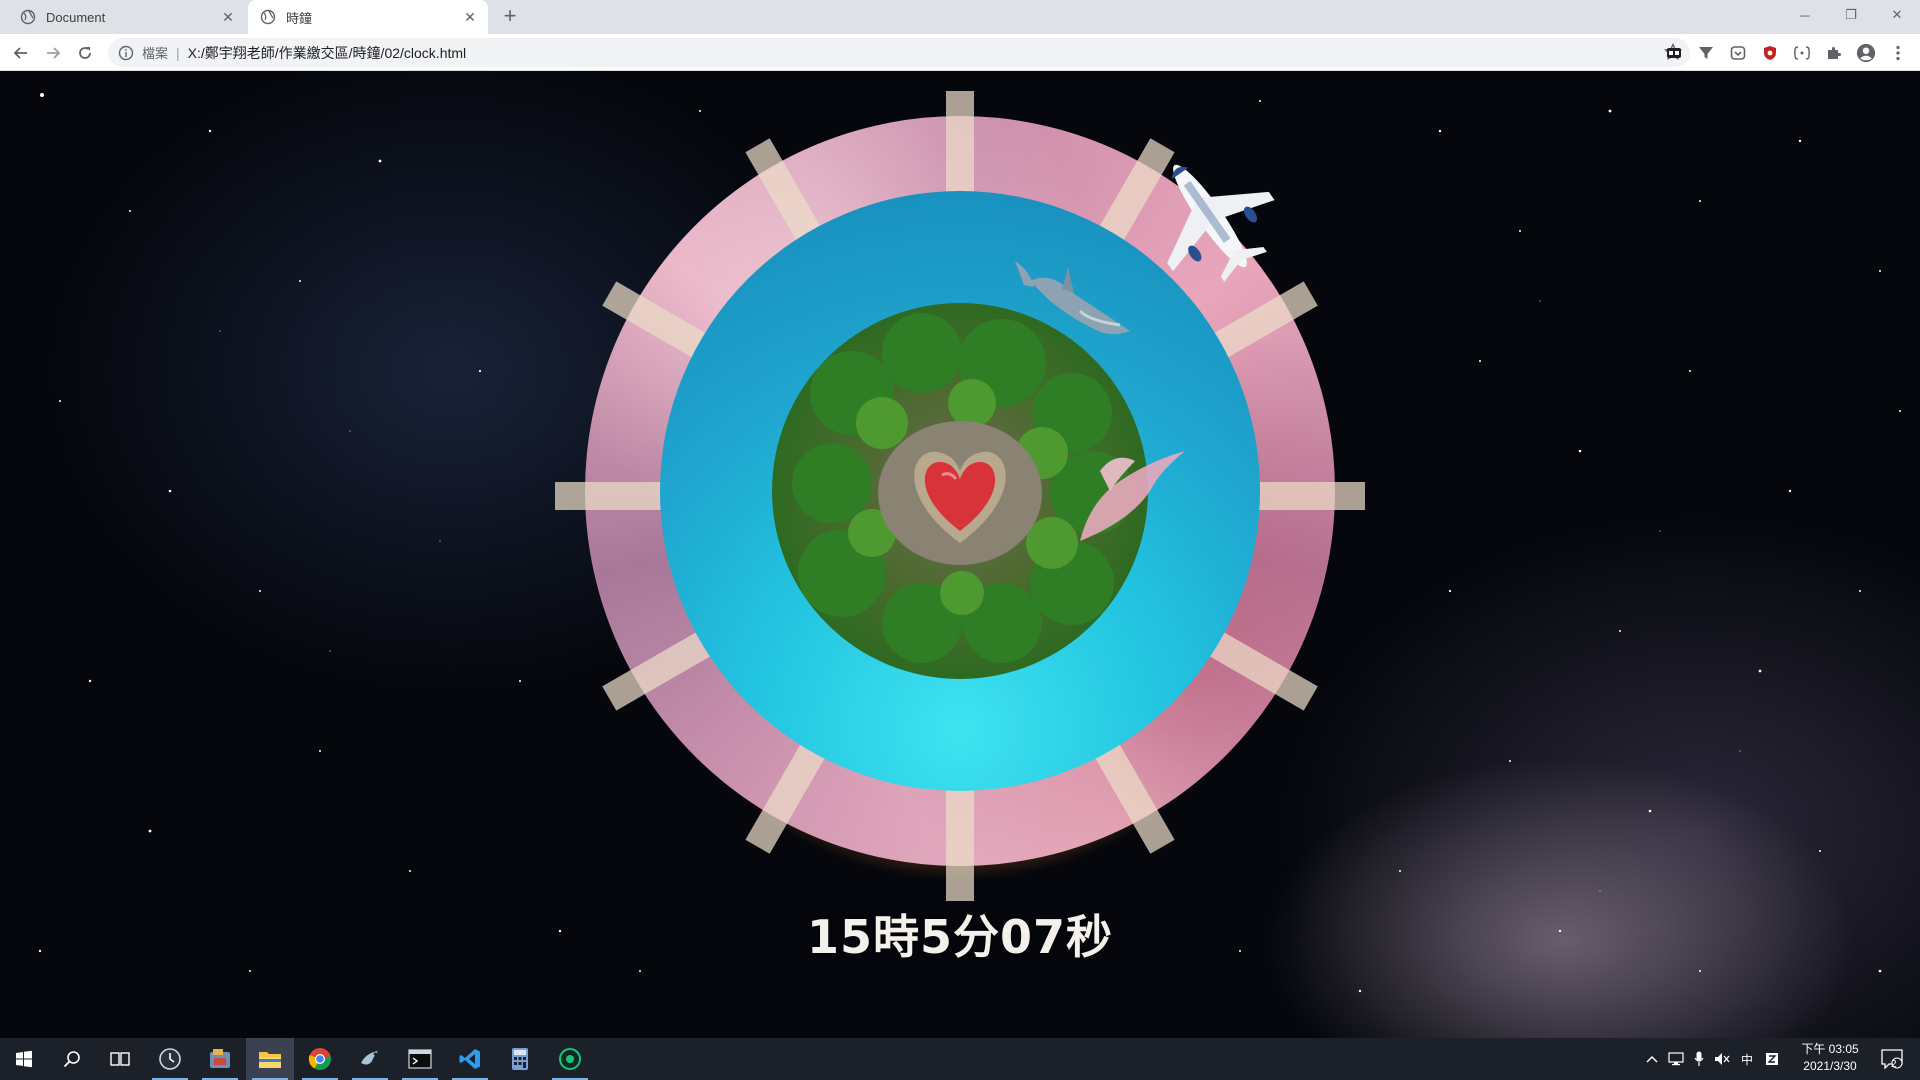 The height and width of the screenshot is (1080, 1920). I want to click on browser-toolbar: 檔案 | X:/鄭宇翔老師/作業繳交區/時鐘/02/clock.html, so click(960, 52).